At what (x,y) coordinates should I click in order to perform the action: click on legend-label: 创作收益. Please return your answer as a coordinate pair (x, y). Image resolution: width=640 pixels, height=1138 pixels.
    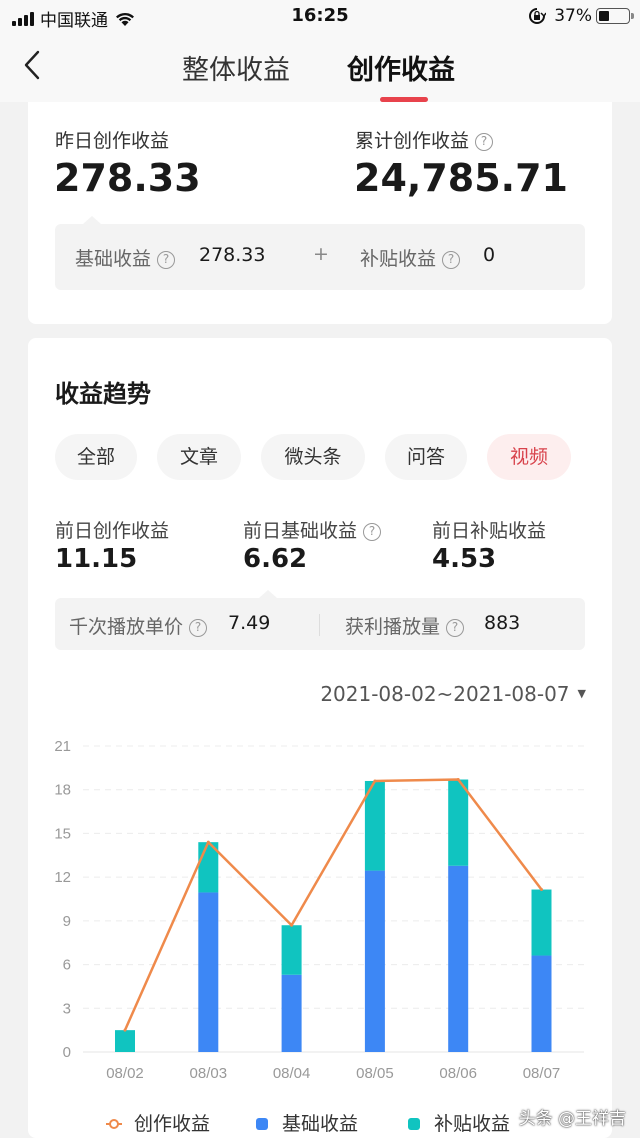
    Looking at the image, I should click on (172, 1124).